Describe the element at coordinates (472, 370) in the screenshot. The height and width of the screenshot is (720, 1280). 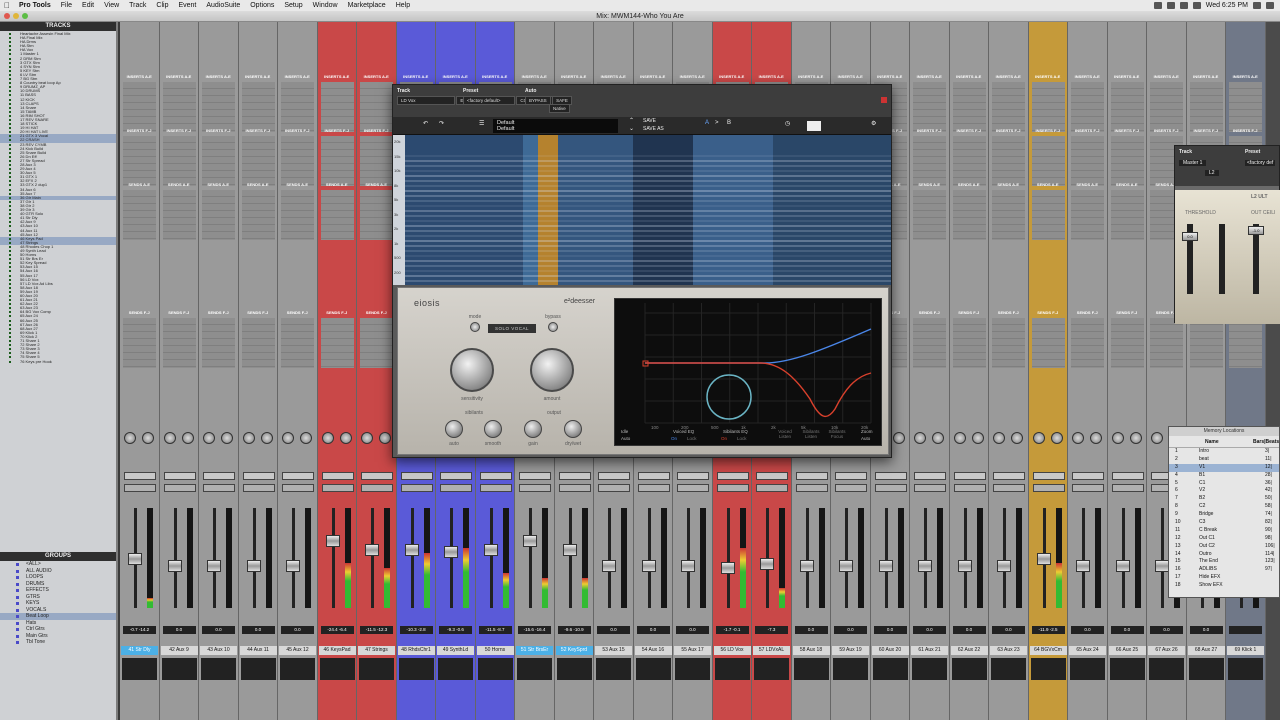
I see `sensitivity-knob` at that location.